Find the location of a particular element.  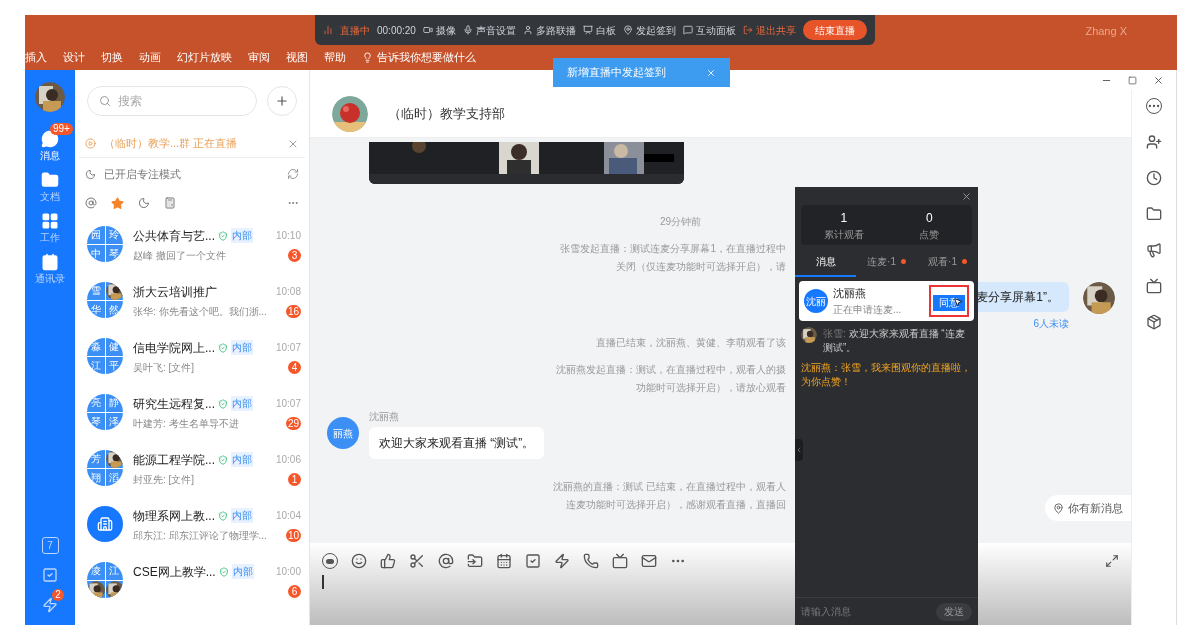

stat-label: 累计观看 is located at coordinates (843, 234).